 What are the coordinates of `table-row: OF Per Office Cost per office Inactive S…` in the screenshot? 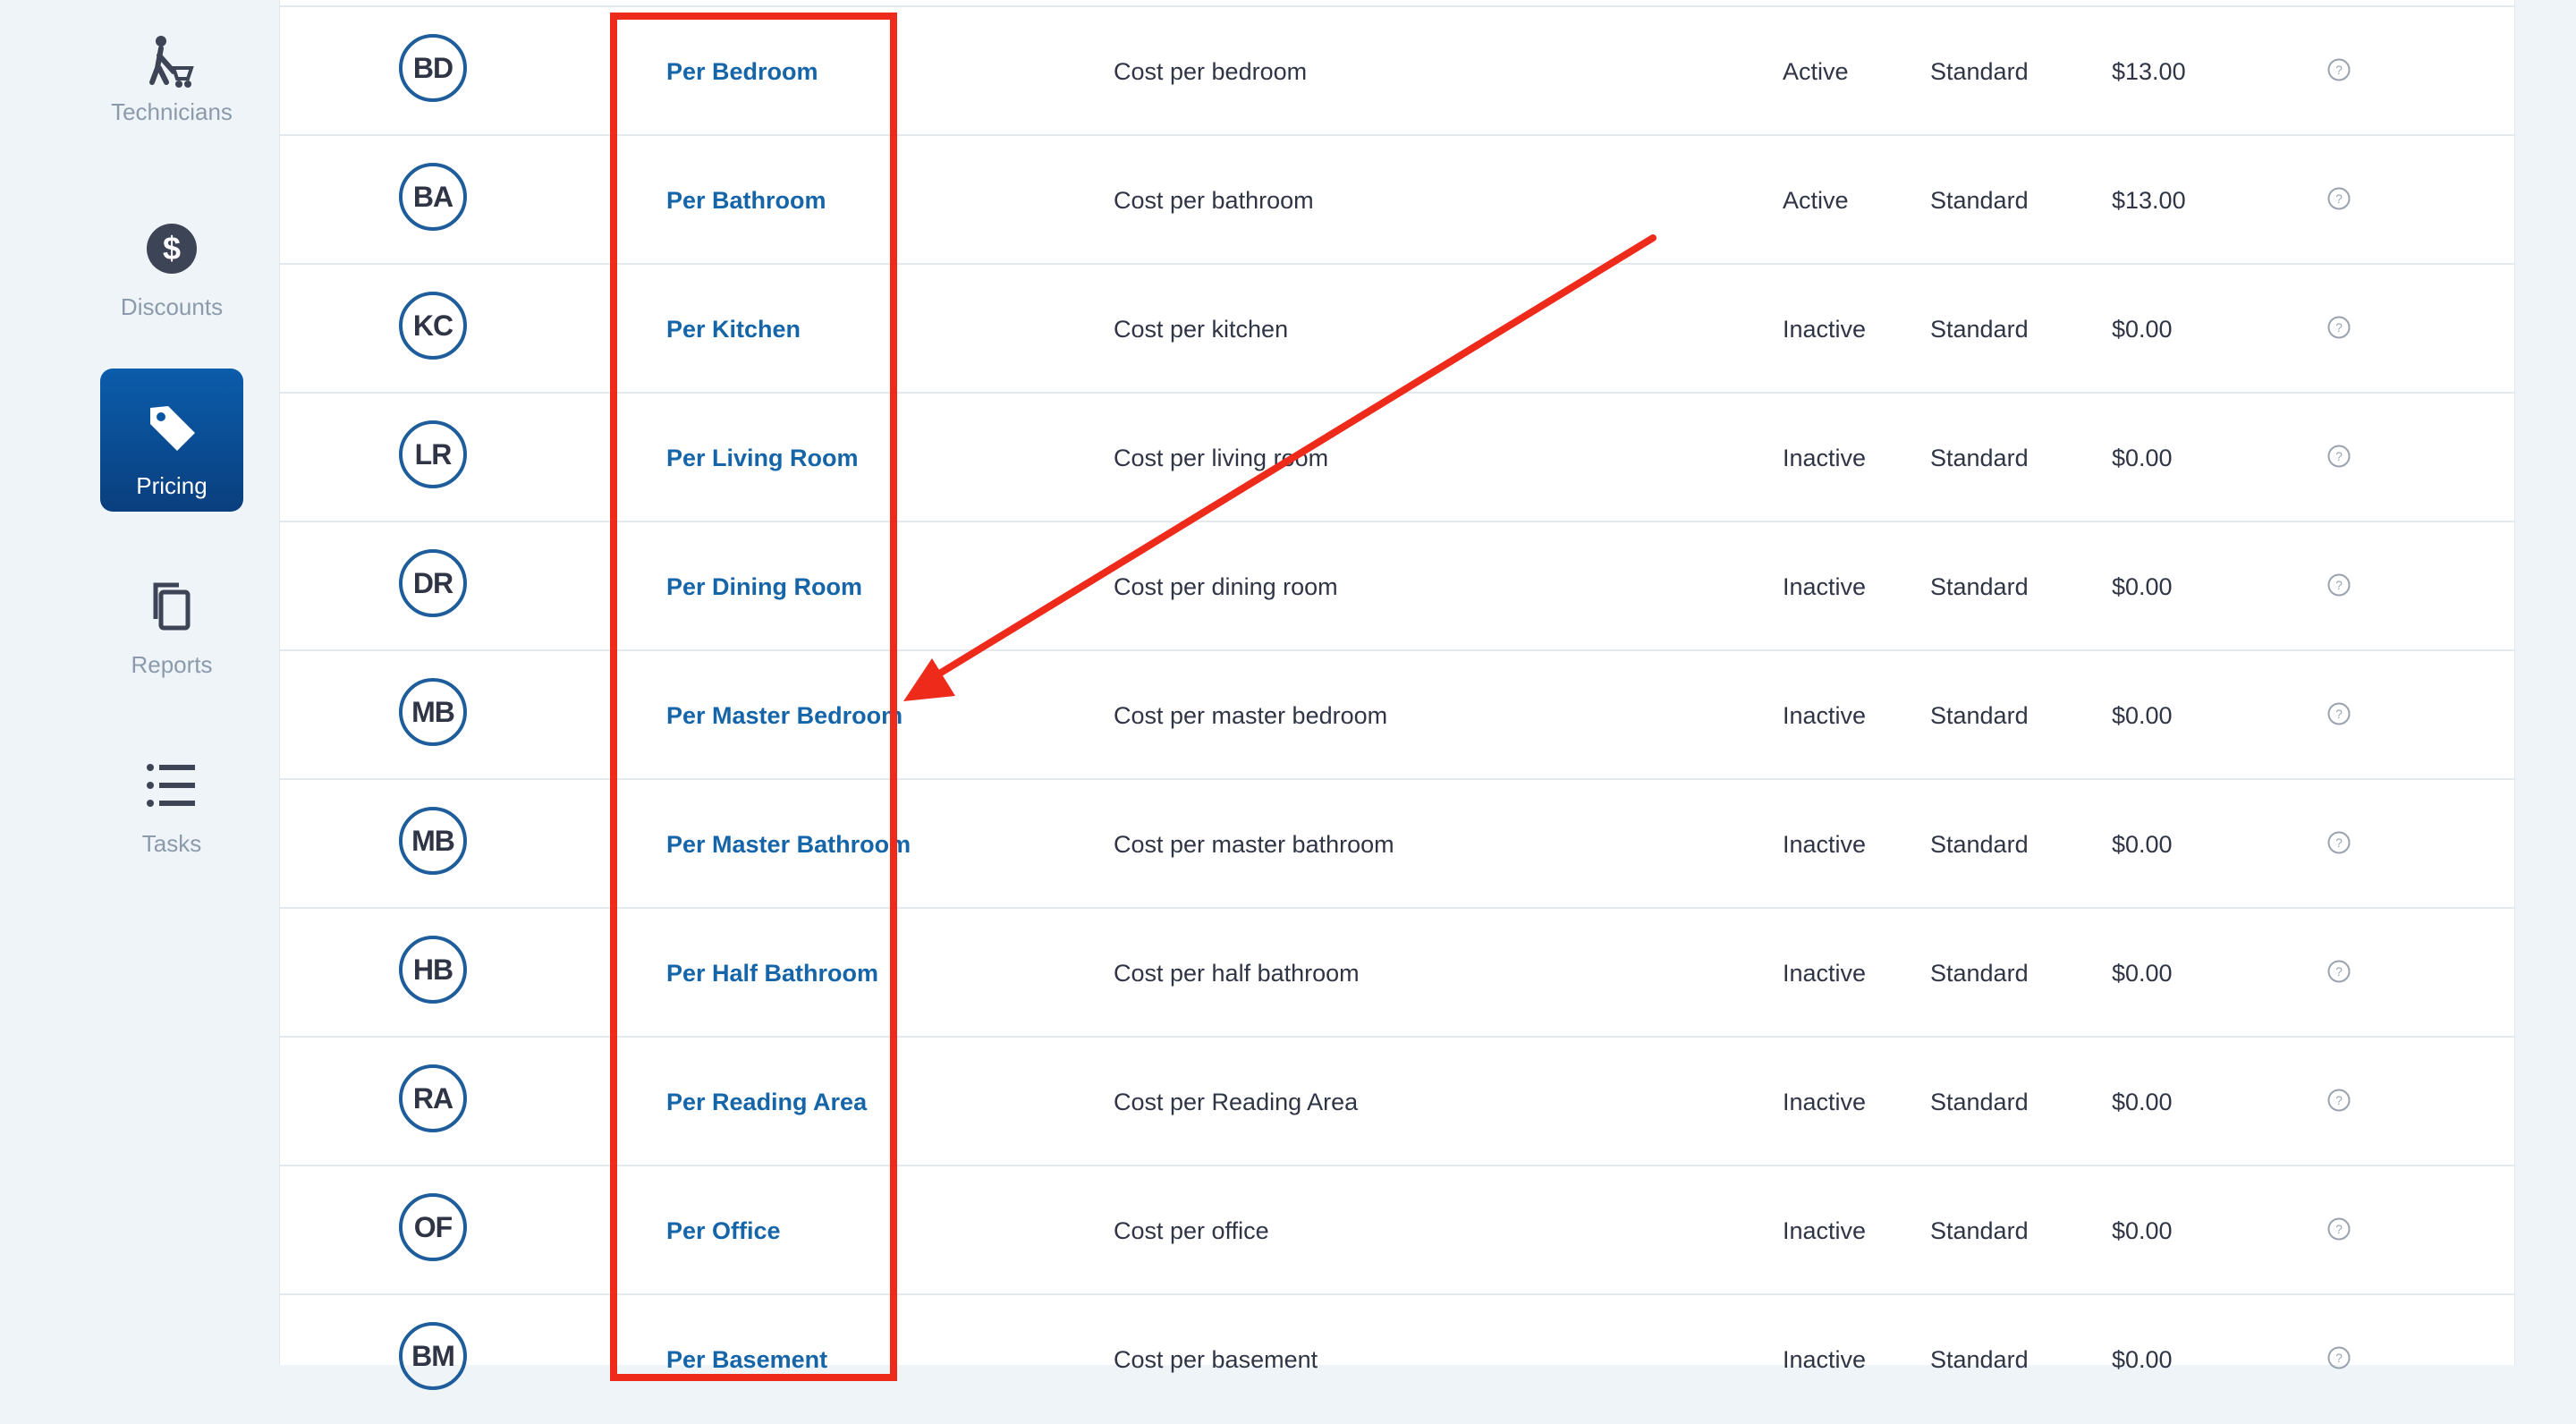 It's located at (1397, 1229).